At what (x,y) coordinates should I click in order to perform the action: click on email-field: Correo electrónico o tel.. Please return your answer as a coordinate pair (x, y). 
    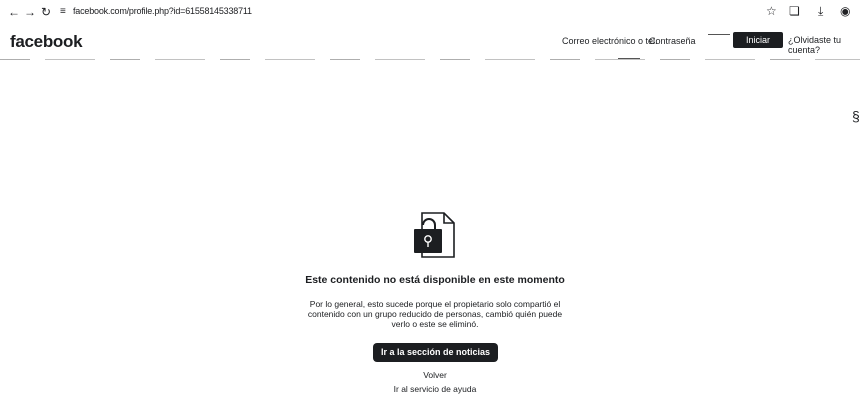
    Looking at the image, I should click on (610, 41).